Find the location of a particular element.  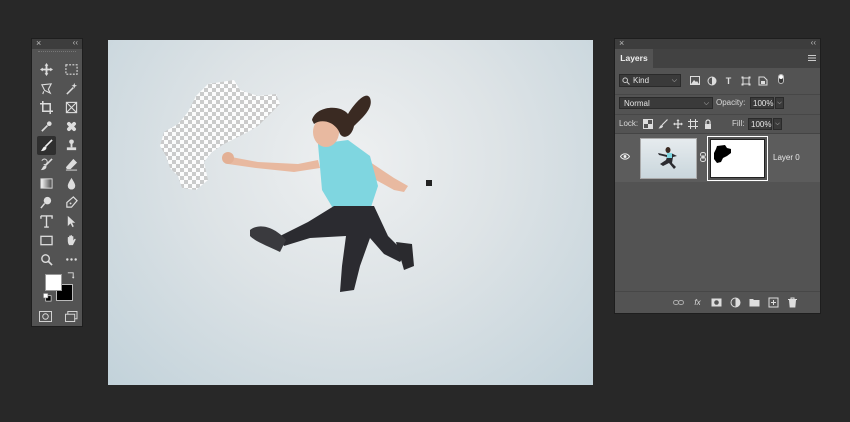

search-icon is located at coordinates (626, 81).